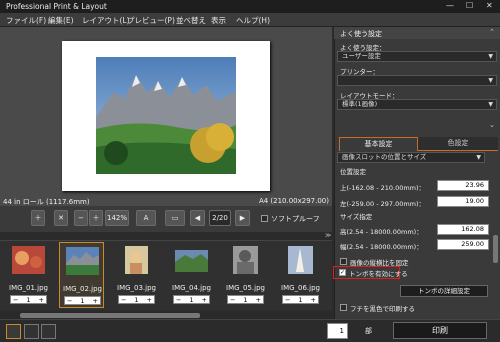  What do you see at coordinates (146, 218) in the screenshot?
I see `text-tool-icon: A` at bounding box center [146, 218].